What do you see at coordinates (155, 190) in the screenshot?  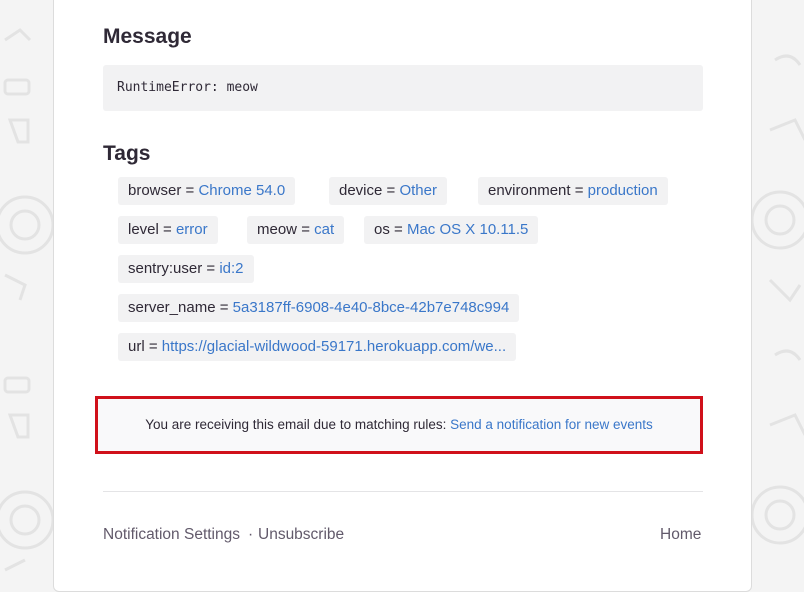 I see `tag-key: browser` at bounding box center [155, 190].